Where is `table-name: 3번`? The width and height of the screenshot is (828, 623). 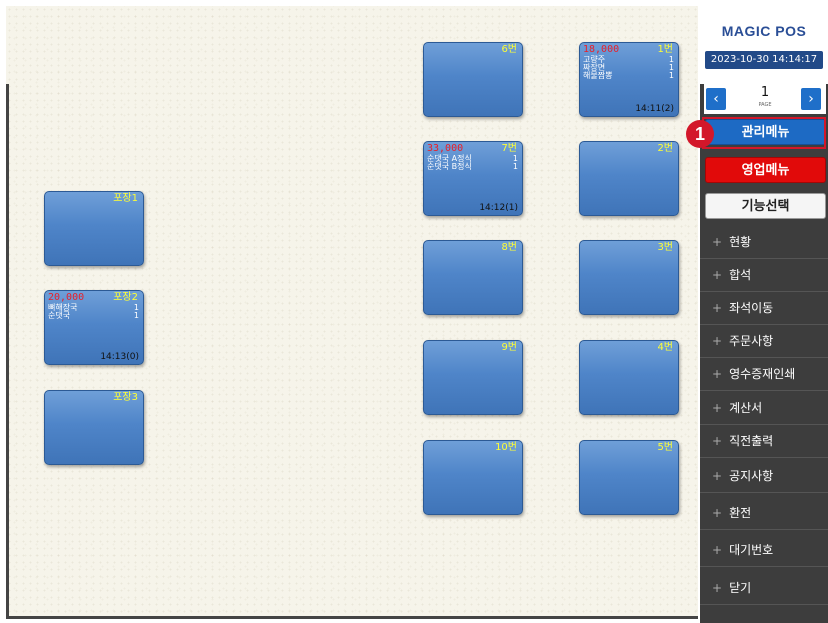 table-name: 3번 is located at coordinates (665, 247).